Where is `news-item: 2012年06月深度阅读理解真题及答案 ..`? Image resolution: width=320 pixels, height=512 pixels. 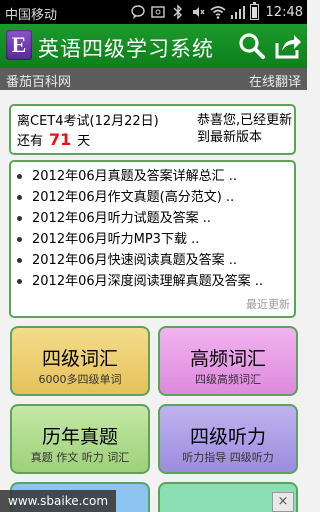 news-item: 2012年06月深度阅读理解真题及答案 .. is located at coordinates (140, 281).